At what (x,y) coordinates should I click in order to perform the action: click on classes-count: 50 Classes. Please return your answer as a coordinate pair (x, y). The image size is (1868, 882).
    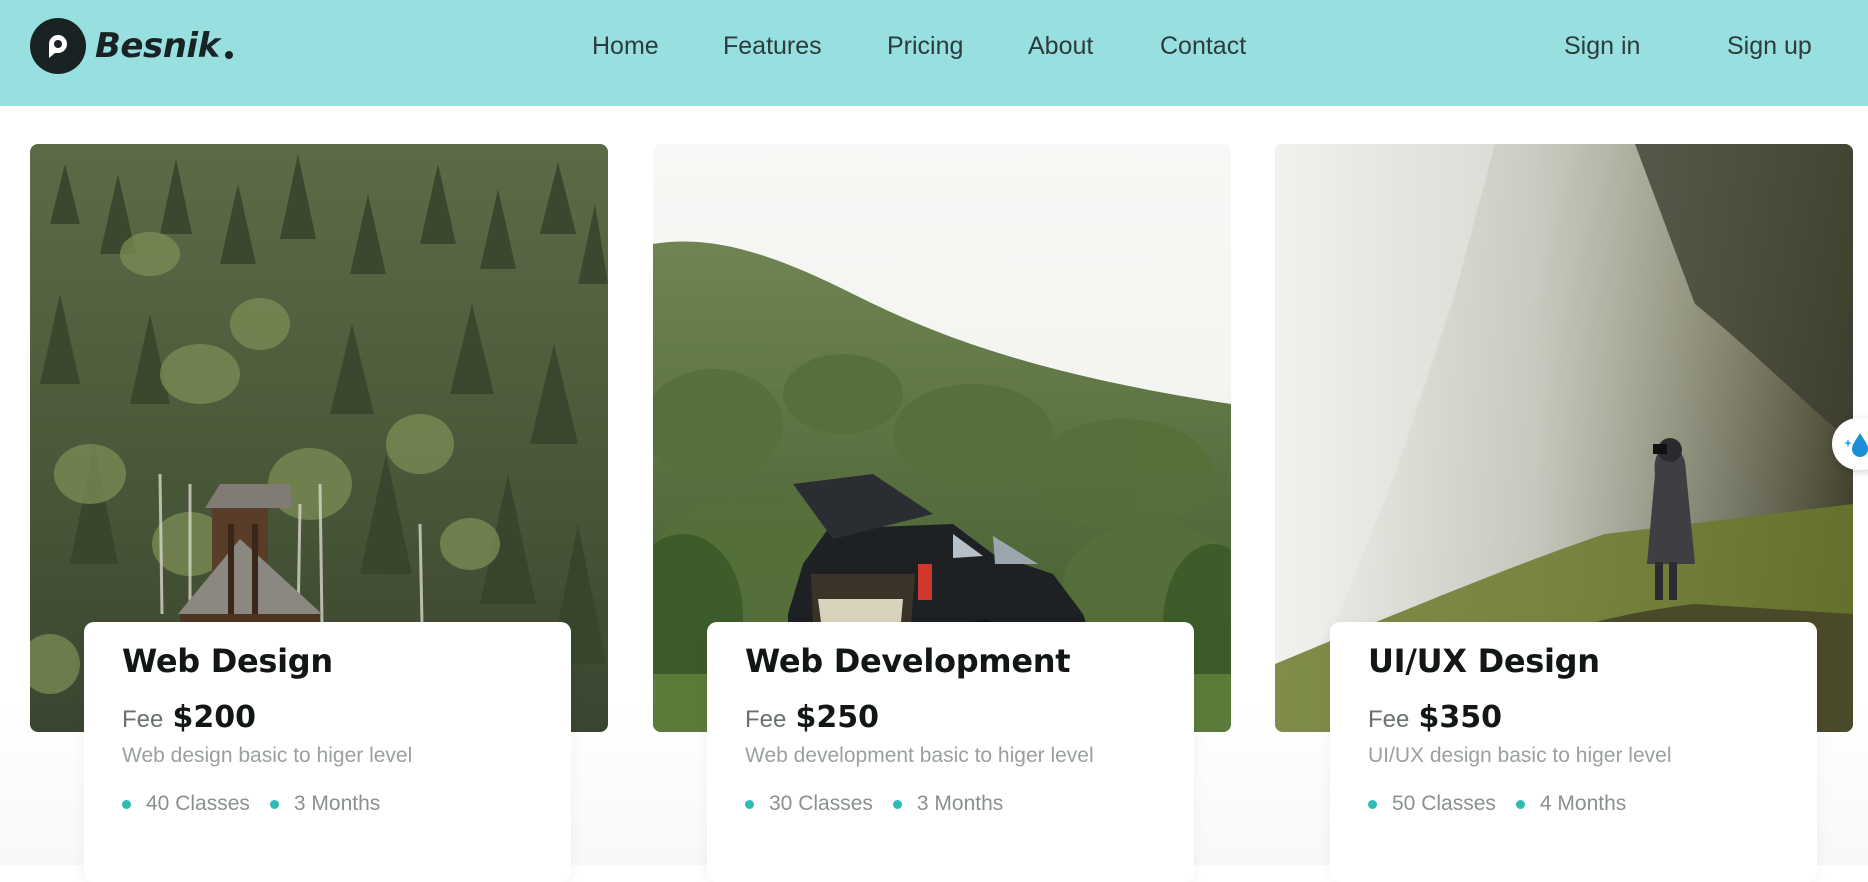
    Looking at the image, I should click on (1444, 803).